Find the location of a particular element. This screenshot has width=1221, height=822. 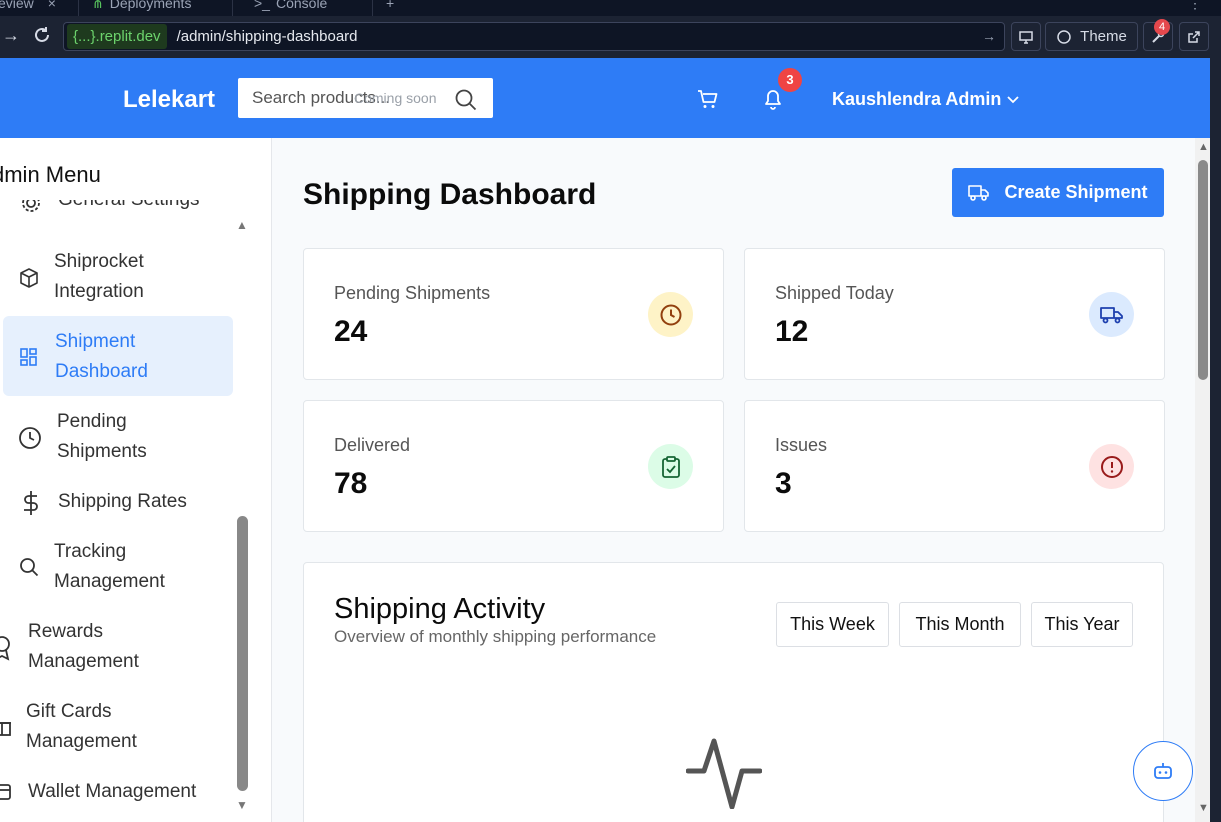

create-shipment-label: Create Shipment is located at coordinates (1076, 192).